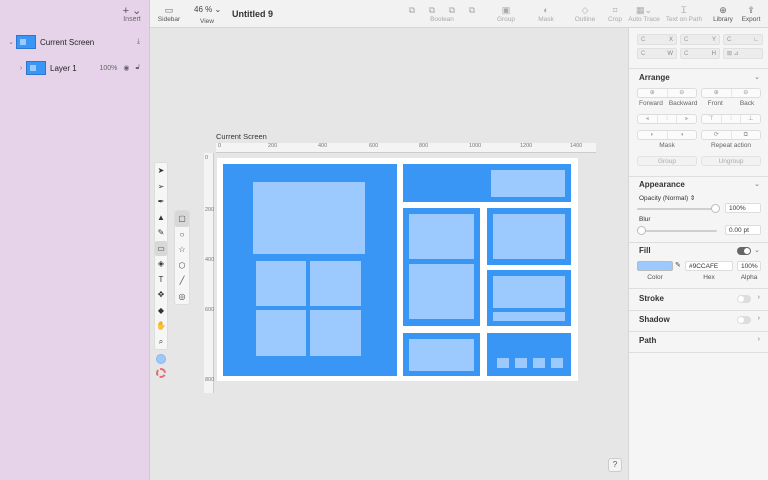  I want to click on bar-placeholder, so click(529, 316).